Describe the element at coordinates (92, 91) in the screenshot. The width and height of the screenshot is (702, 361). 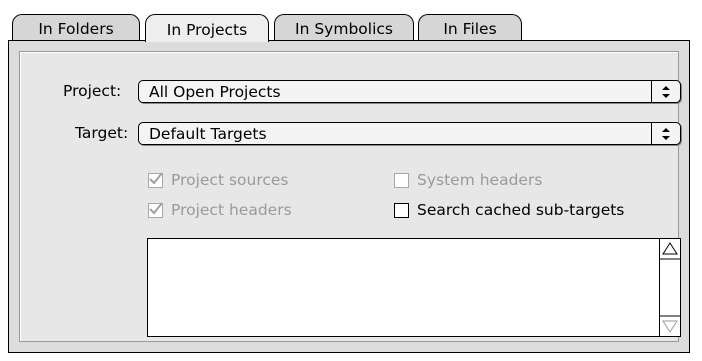
I see `project-label: Project:` at that location.